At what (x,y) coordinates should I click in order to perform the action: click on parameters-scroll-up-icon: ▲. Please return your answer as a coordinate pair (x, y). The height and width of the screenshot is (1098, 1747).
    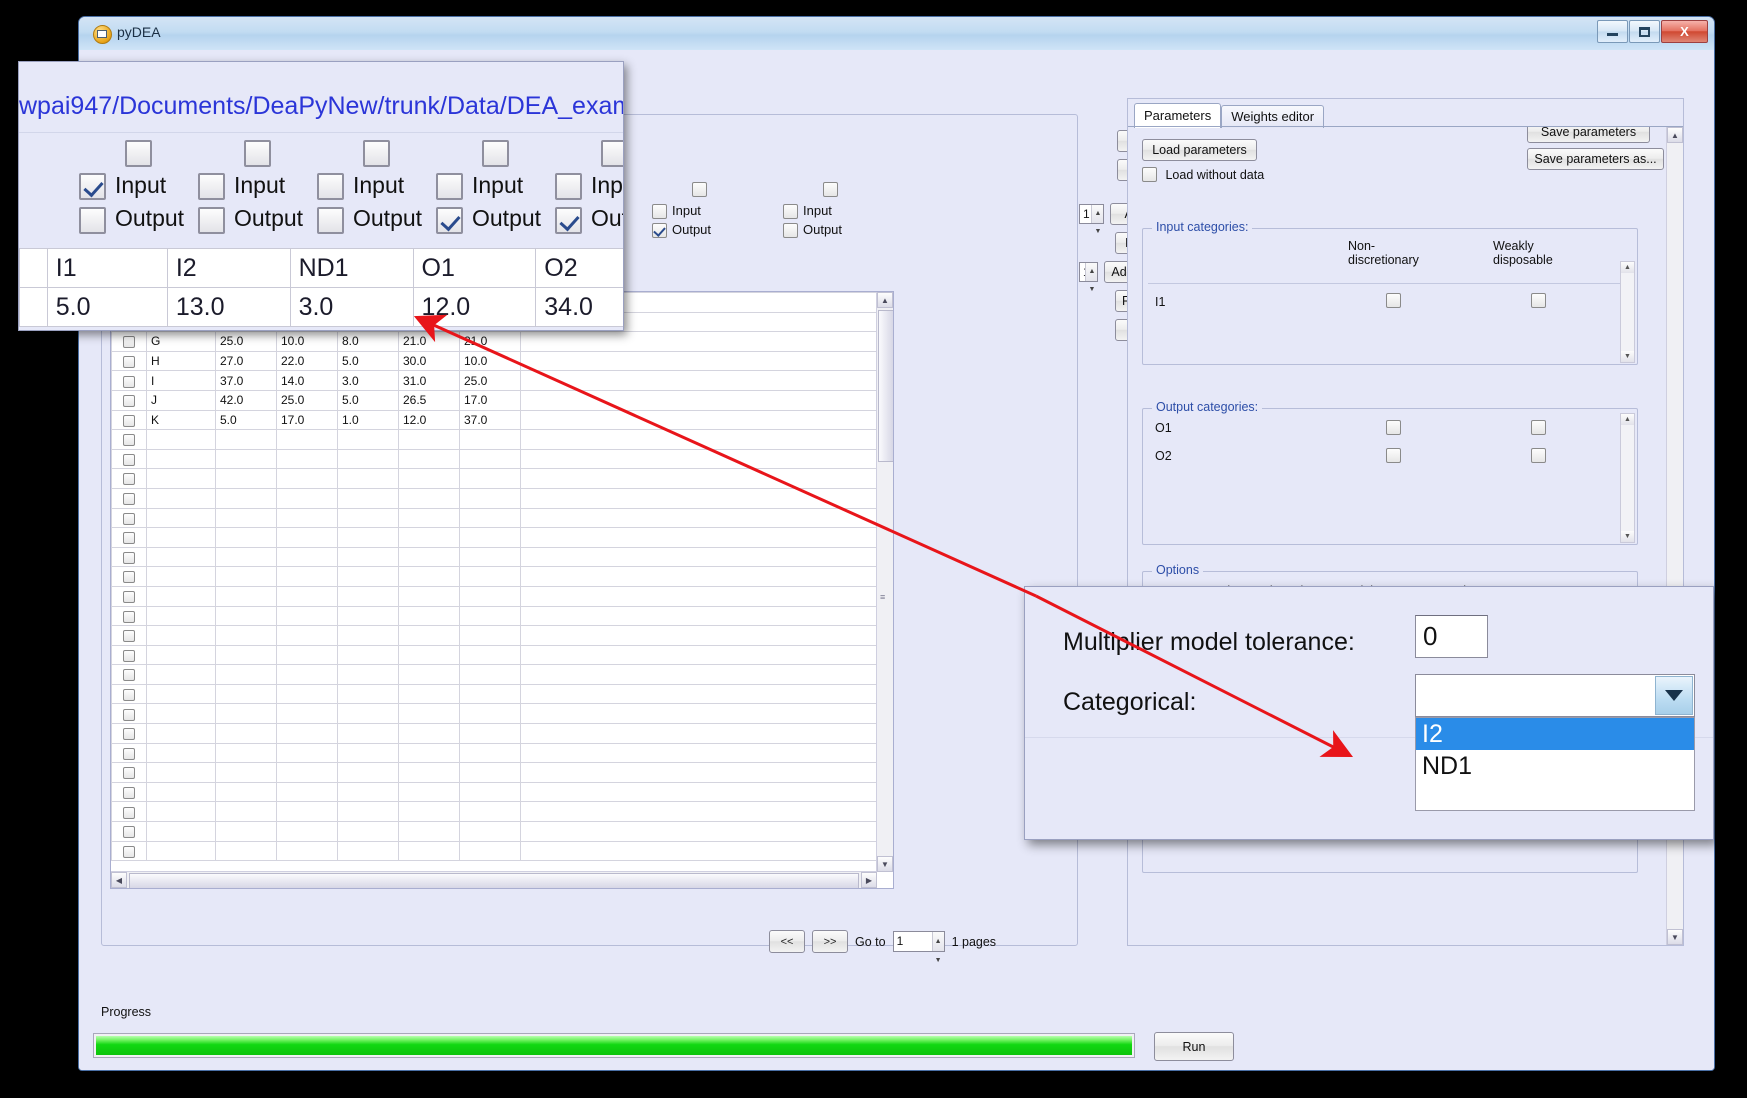
    Looking at the image, I should click on (1675, 135).